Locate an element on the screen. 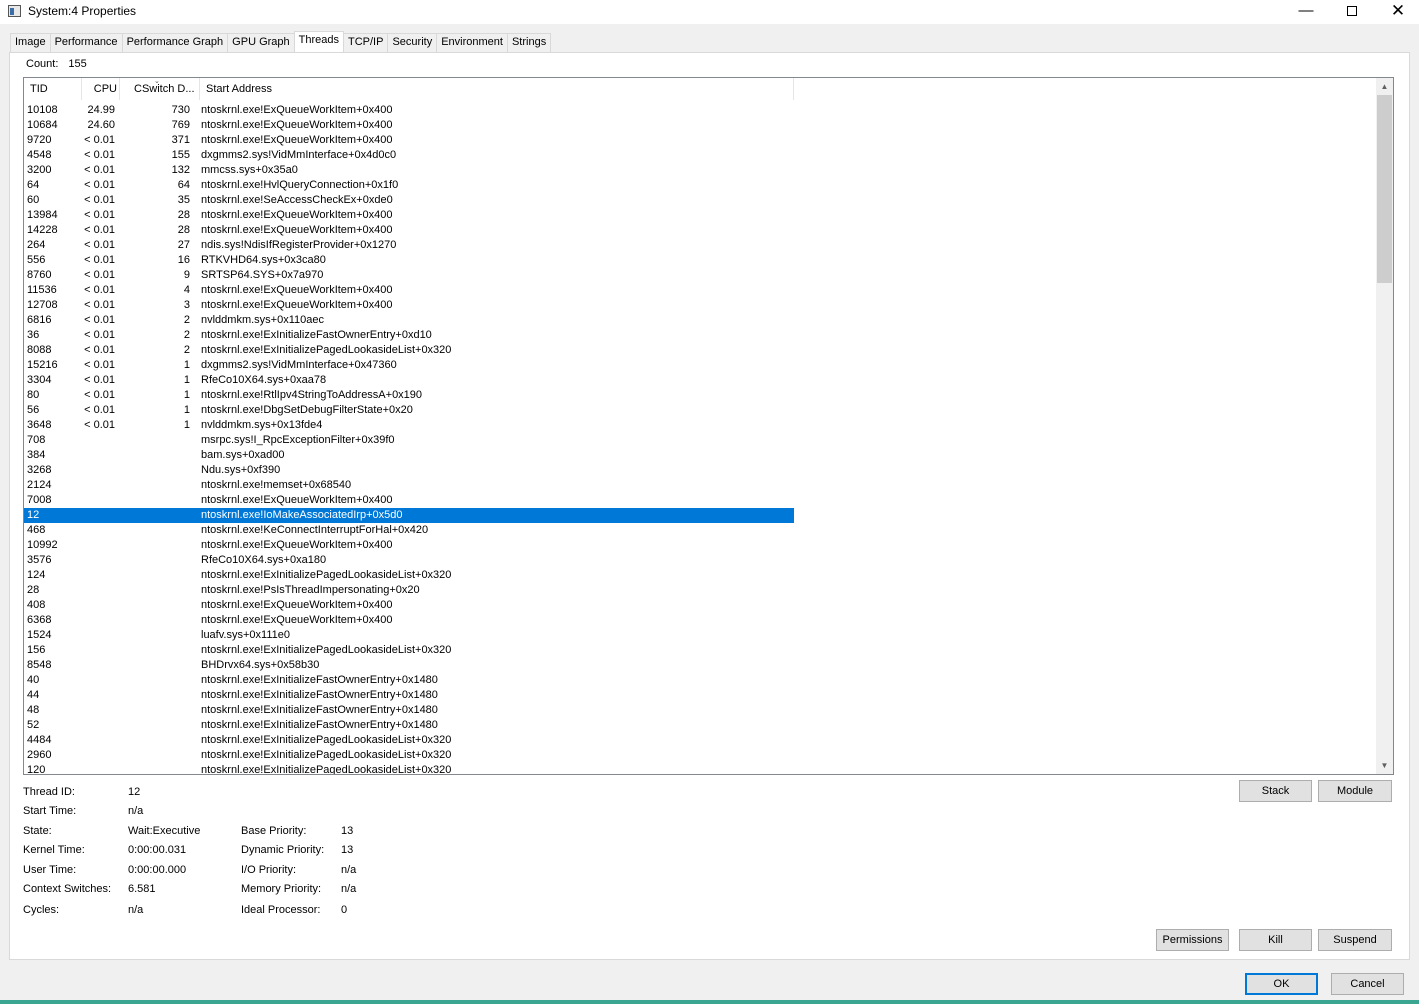  permissions-button: Permissions is located at coordinates (1192, 940).